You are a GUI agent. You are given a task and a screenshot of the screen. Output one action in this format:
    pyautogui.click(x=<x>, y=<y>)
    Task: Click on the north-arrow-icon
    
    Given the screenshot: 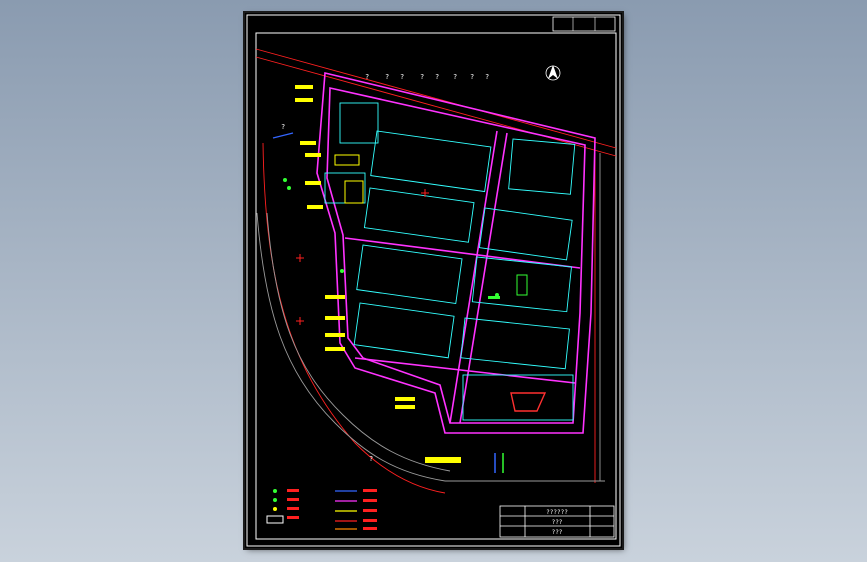 What is the action you would take?
    pyautogui.click(x=553, y=73)
    